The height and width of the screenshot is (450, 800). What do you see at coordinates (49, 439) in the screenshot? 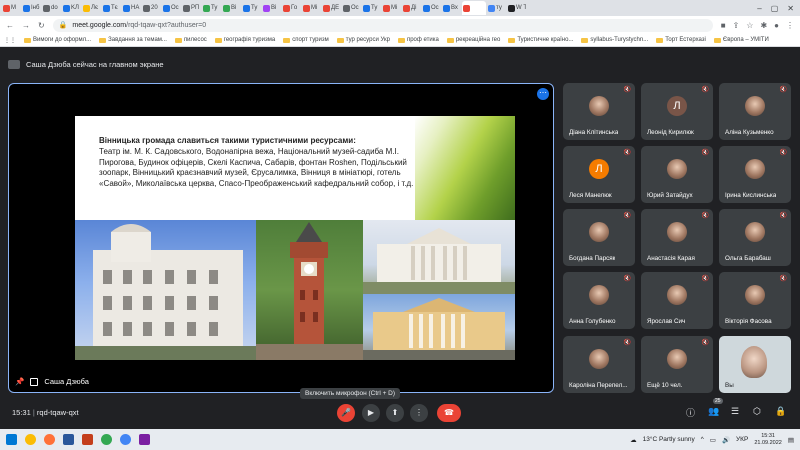
I see `firefox-icon` at bounding box center [49, 439].